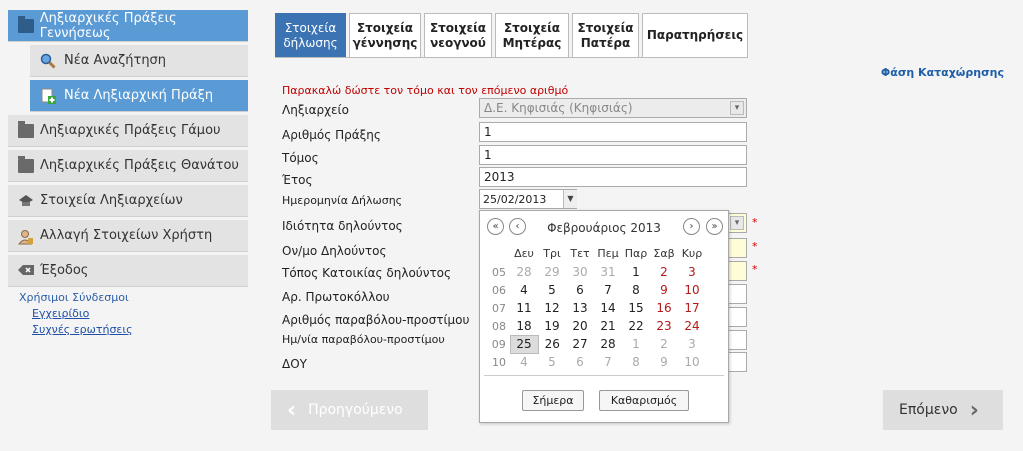  I want to click on calendar-day: 20, so click(580, 326).